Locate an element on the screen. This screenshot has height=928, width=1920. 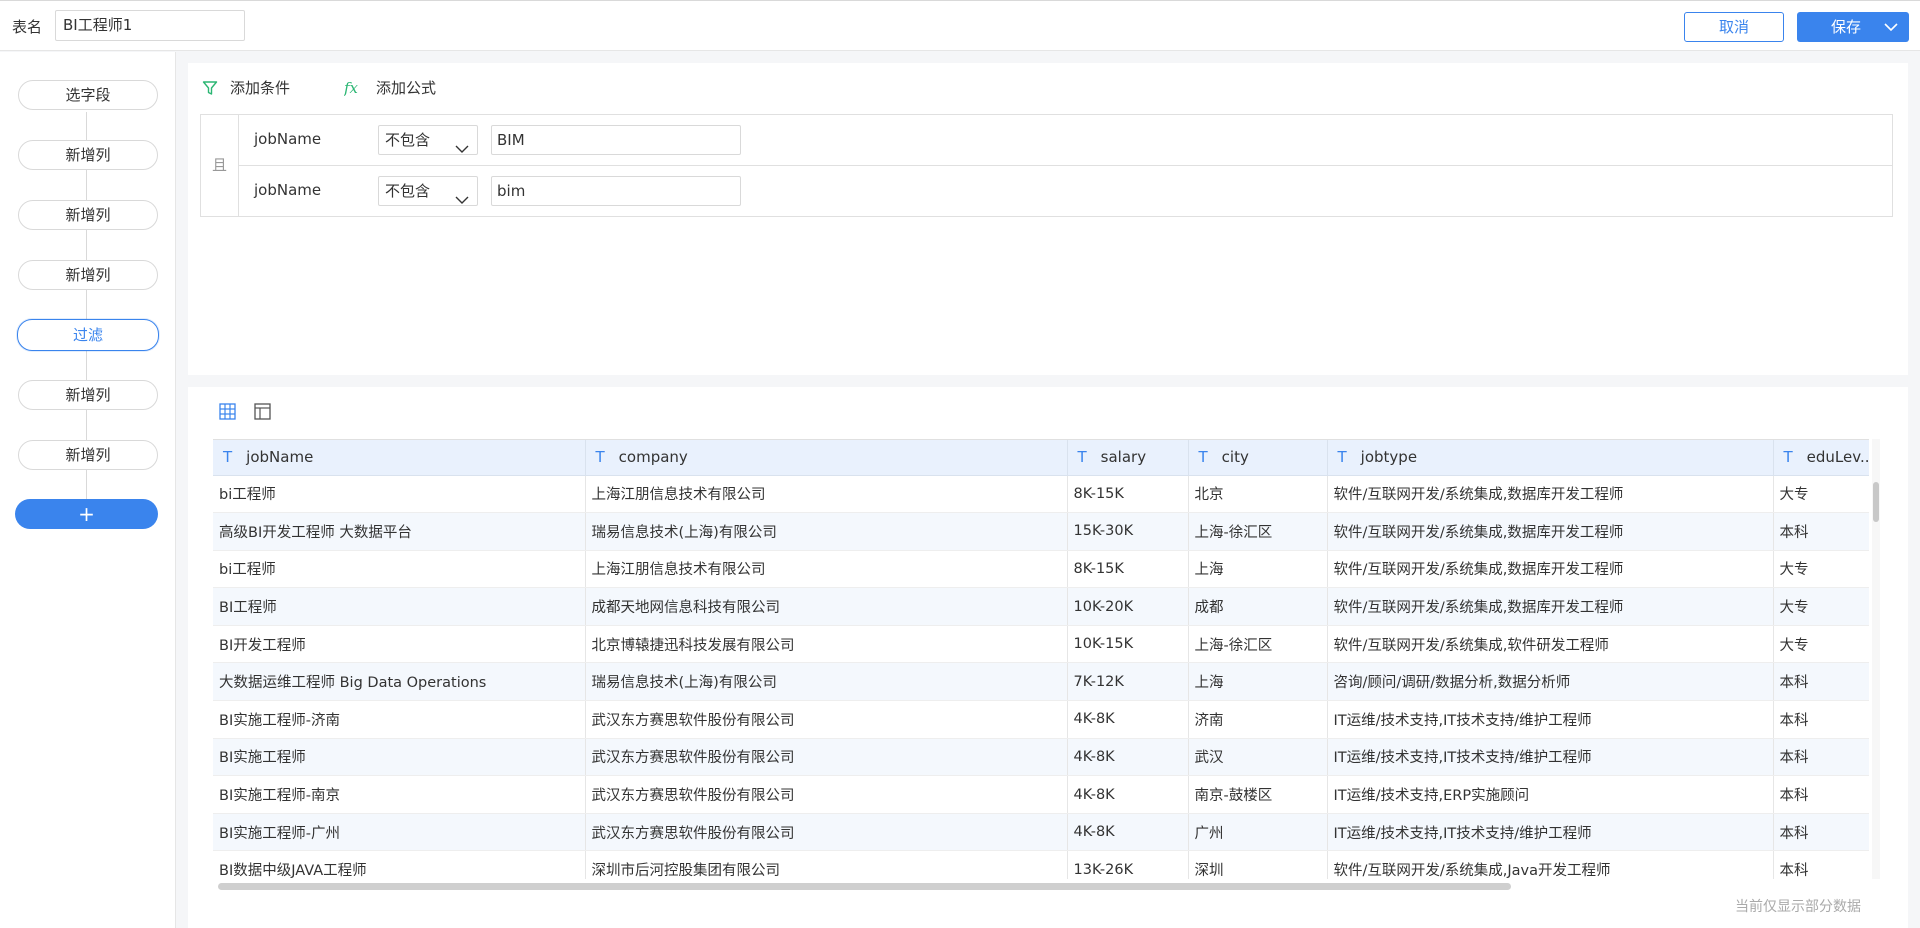
table-cell: 7K-12K is located at coordinates (1128, 682).